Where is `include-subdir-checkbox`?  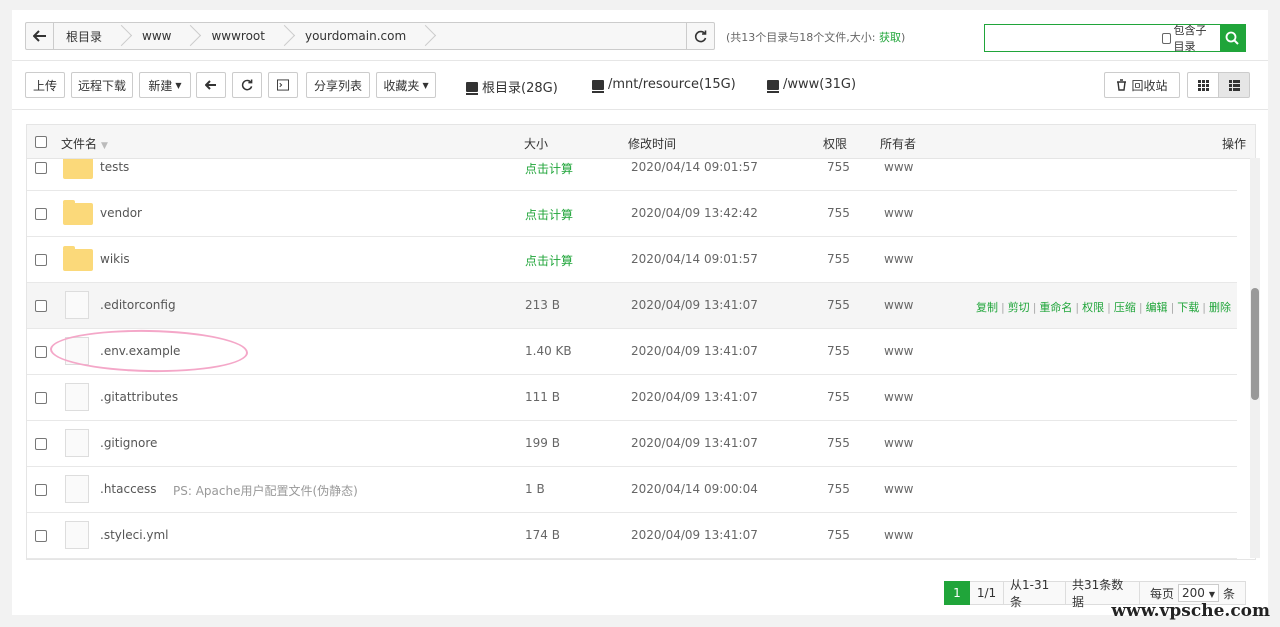
include-subdir-checkbox is located at coordinates (1166, 38).